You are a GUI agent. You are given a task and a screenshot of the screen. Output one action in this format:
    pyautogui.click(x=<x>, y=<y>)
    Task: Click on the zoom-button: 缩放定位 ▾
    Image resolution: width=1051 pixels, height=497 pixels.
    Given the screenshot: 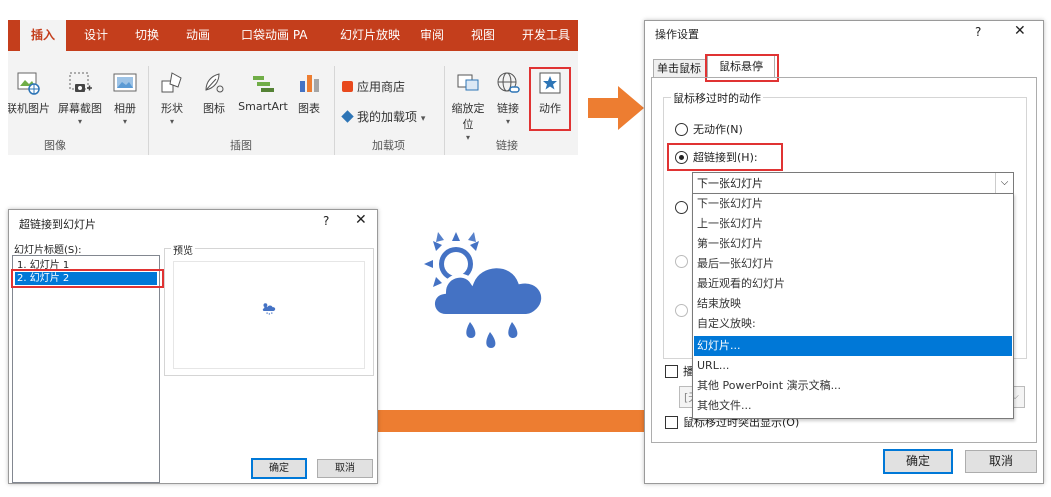 What is the action you would take?
    pyautogui.click(x=468, y=106)
    